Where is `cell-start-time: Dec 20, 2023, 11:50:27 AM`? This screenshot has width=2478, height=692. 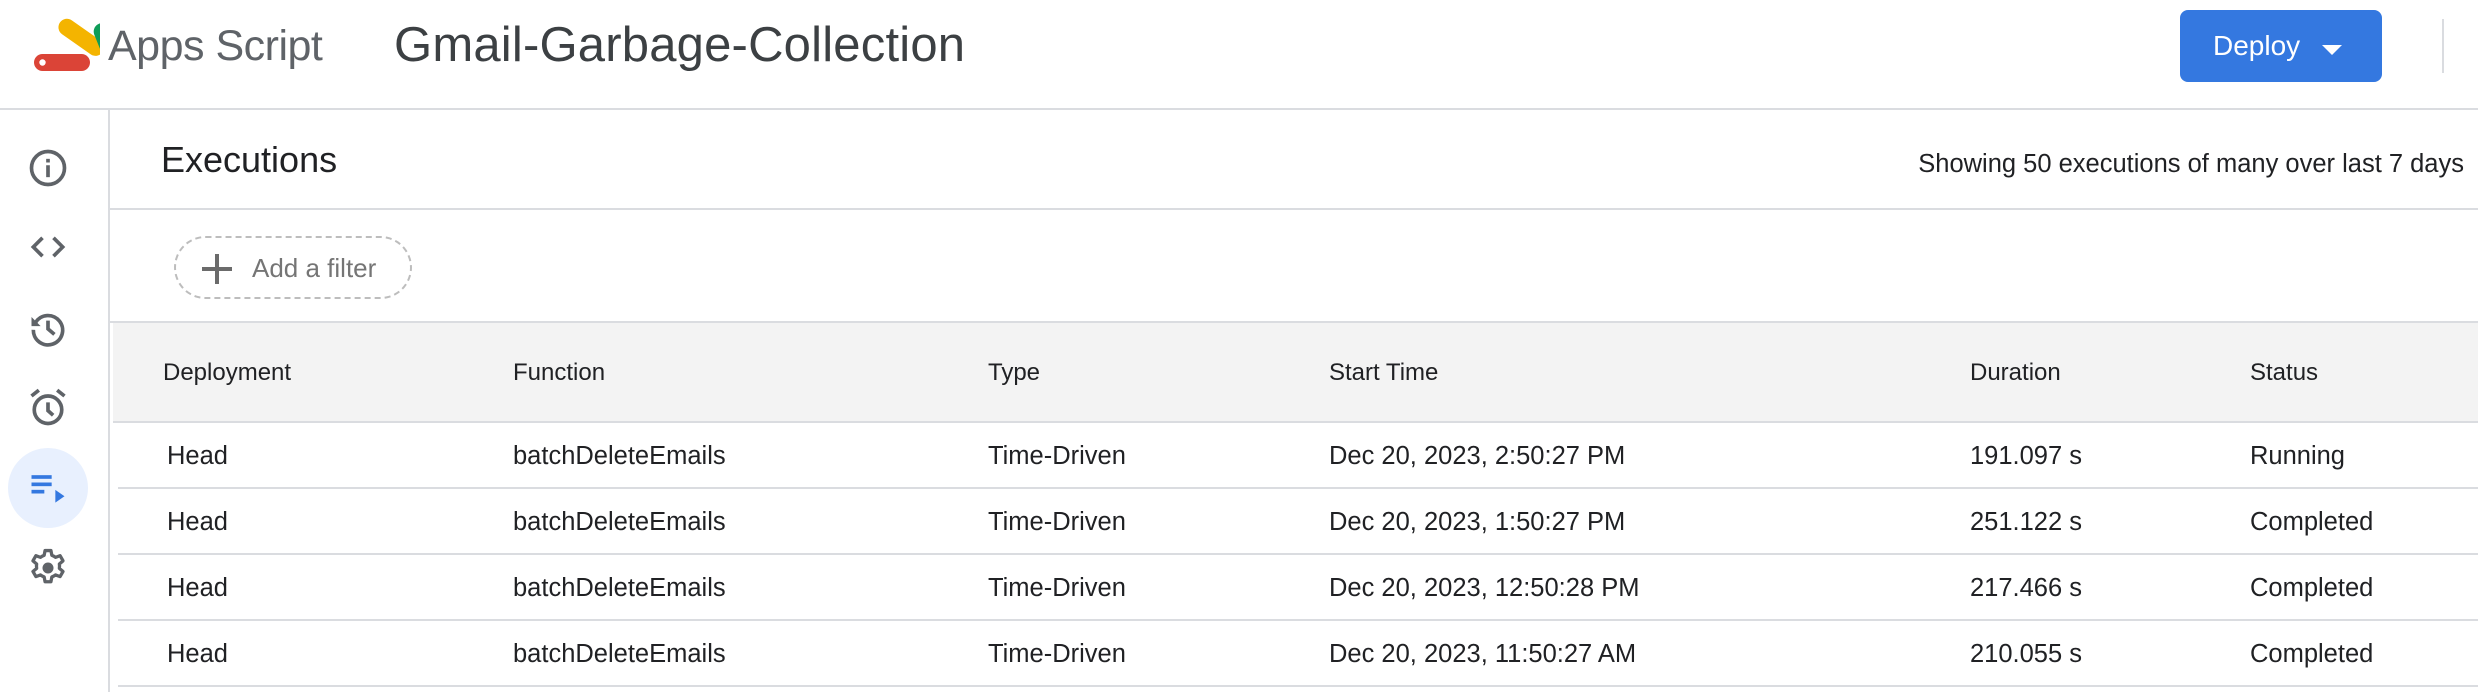
cell-start-time: Dec 20, 2023, 11:50:27 AM is located at coordinates (1483, 654).